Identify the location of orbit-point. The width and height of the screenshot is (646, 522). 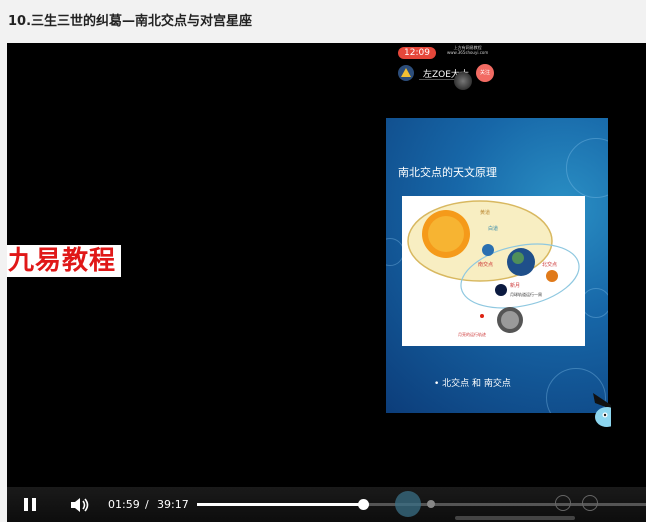
(482, 316).